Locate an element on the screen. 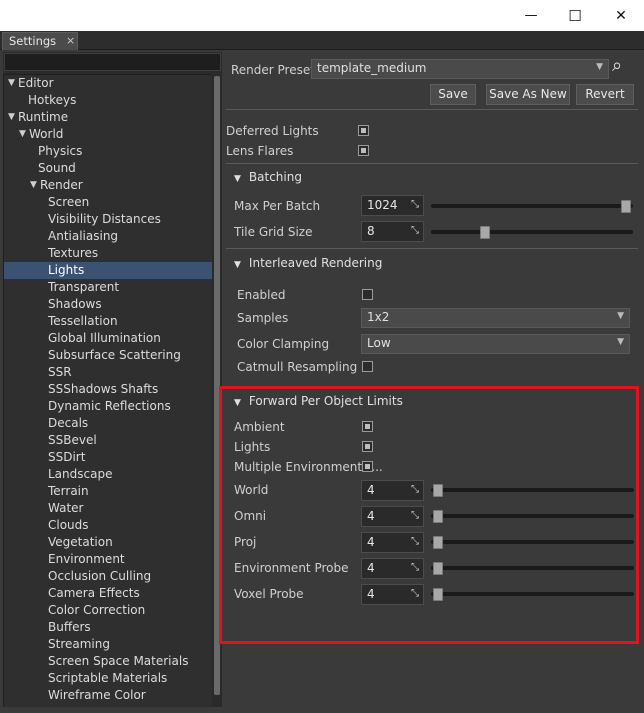  tree-item: Scriptable Materials is located at coordinates (108, 678).